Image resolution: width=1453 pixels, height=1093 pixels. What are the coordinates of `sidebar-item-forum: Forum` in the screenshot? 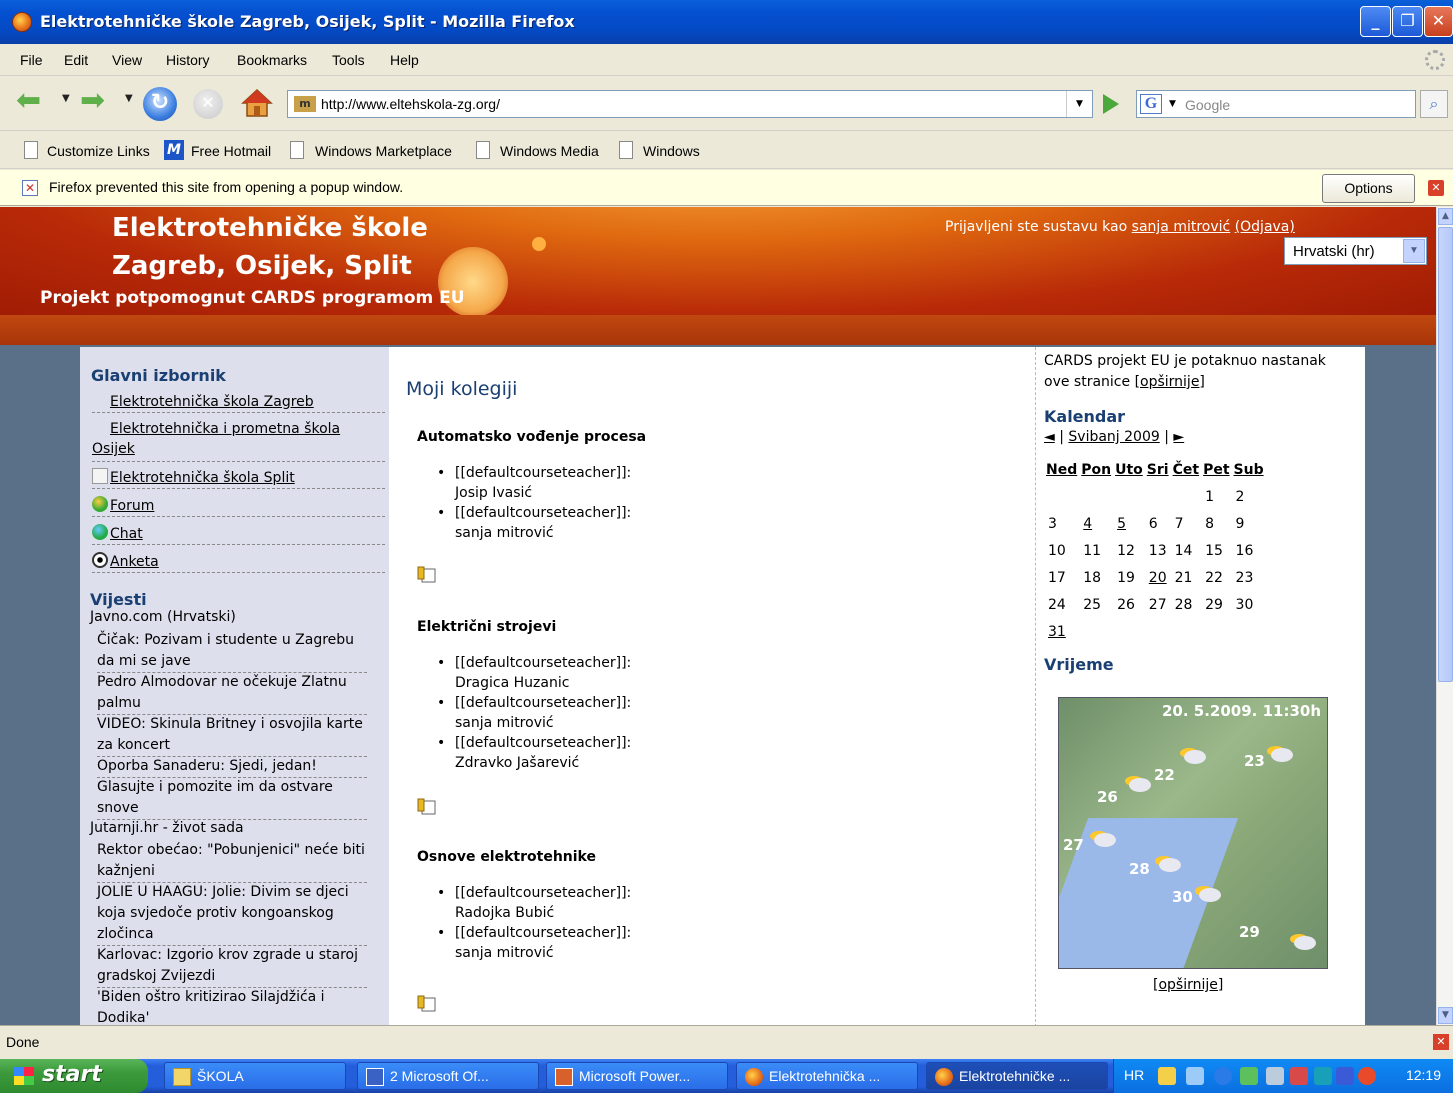 It's located at (238, 506).